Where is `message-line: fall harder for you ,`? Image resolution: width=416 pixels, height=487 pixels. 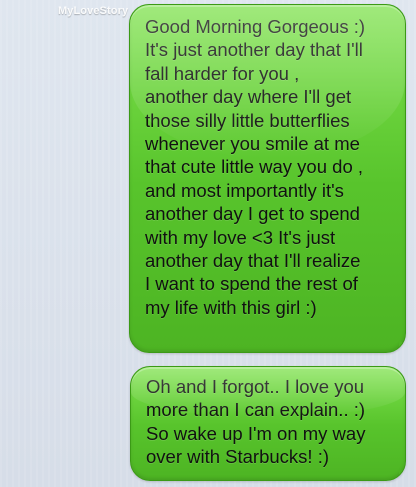 message-line: fall harder for you , is located at coordinates (222, 73).